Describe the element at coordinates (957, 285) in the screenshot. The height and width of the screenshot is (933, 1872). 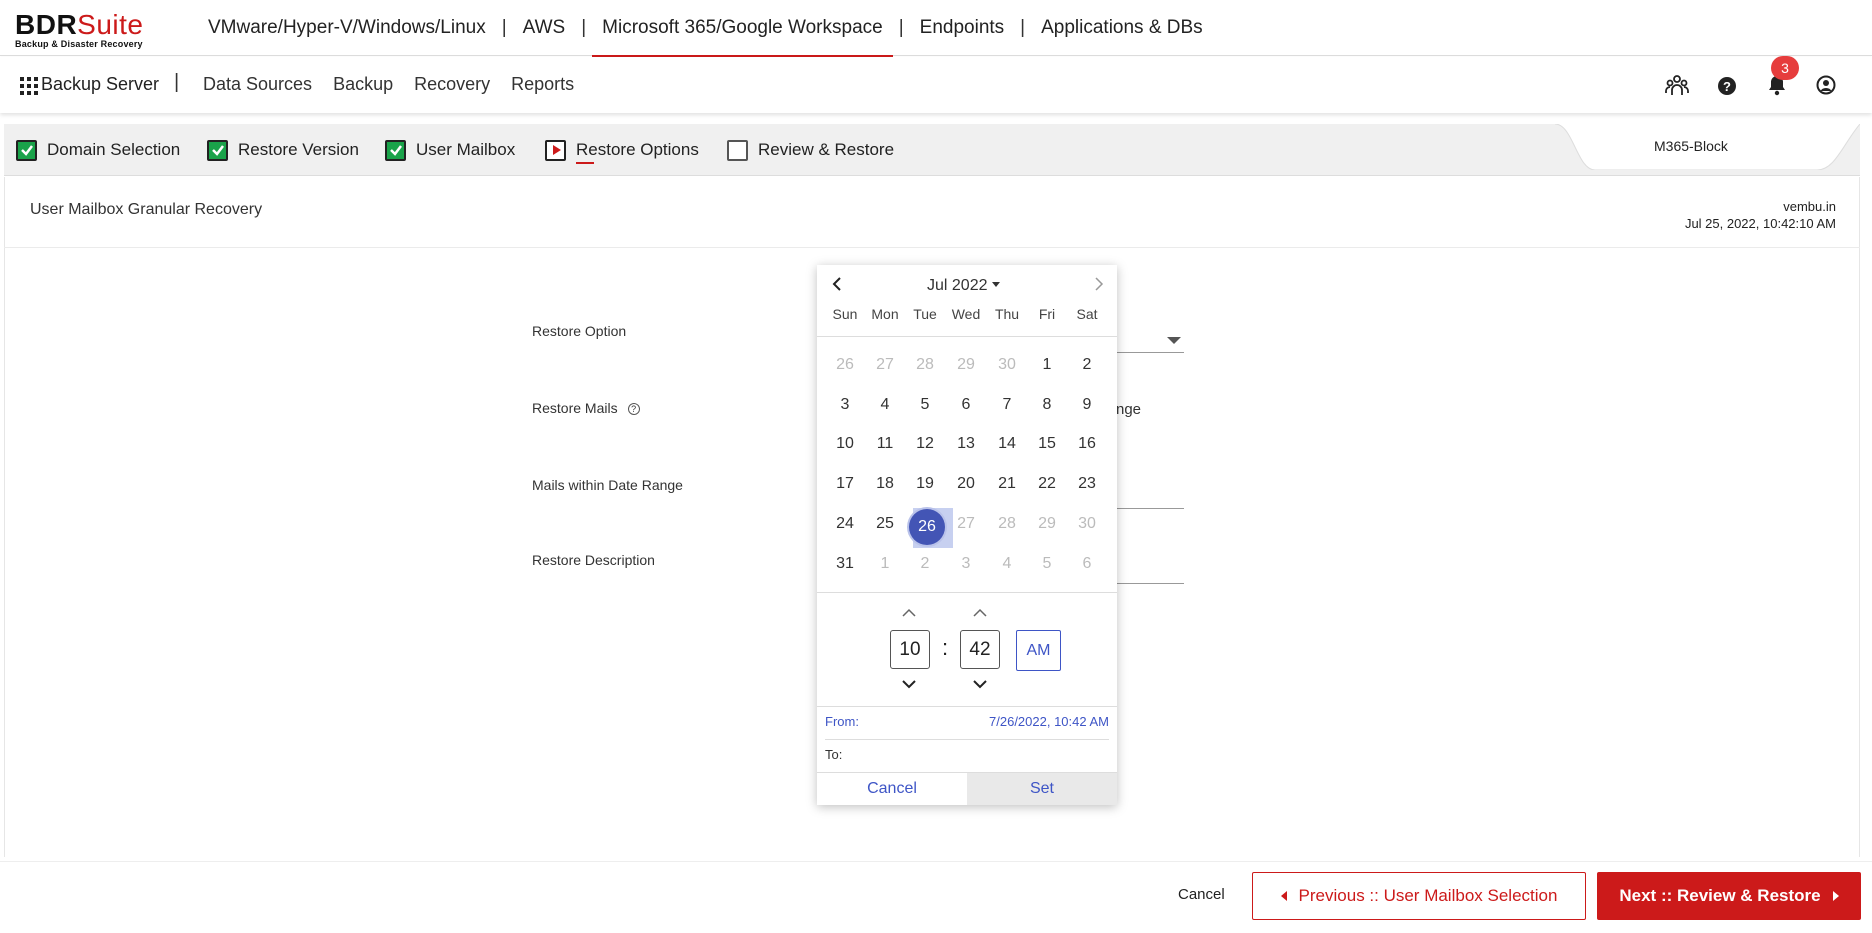
I see `month-year-label: Jul 2022` at that location.